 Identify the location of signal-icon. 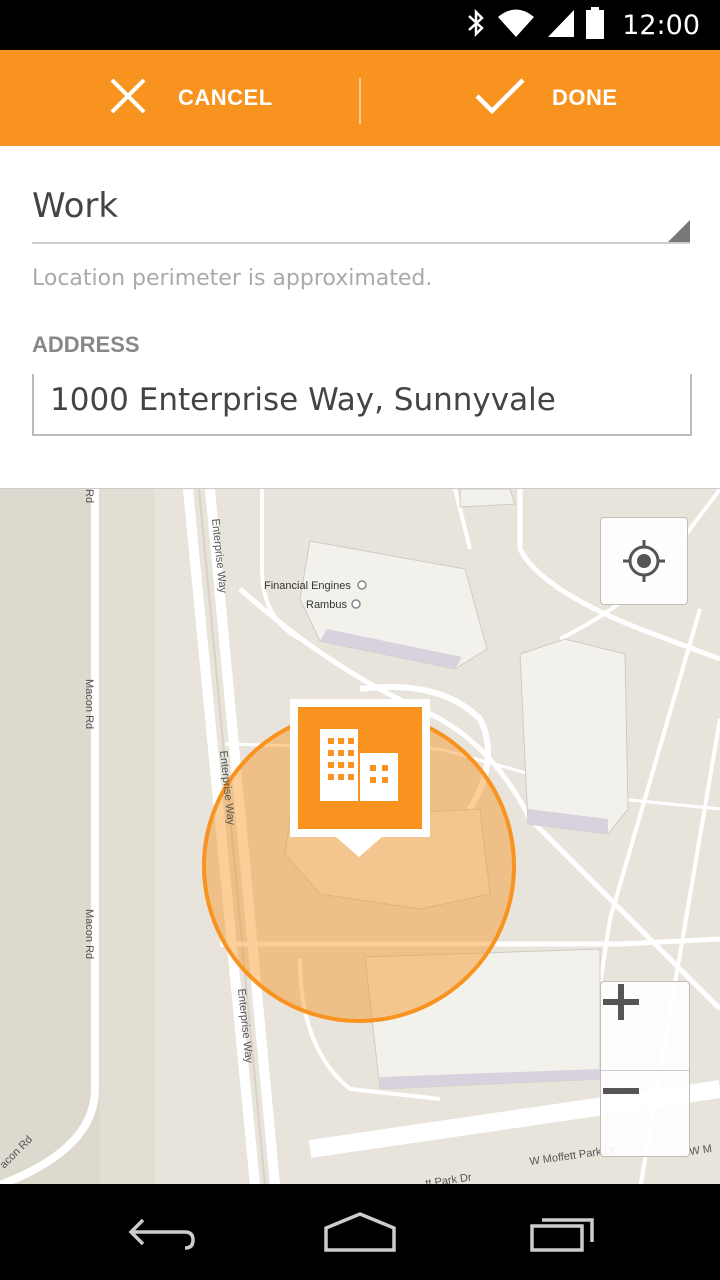
(561, 25).